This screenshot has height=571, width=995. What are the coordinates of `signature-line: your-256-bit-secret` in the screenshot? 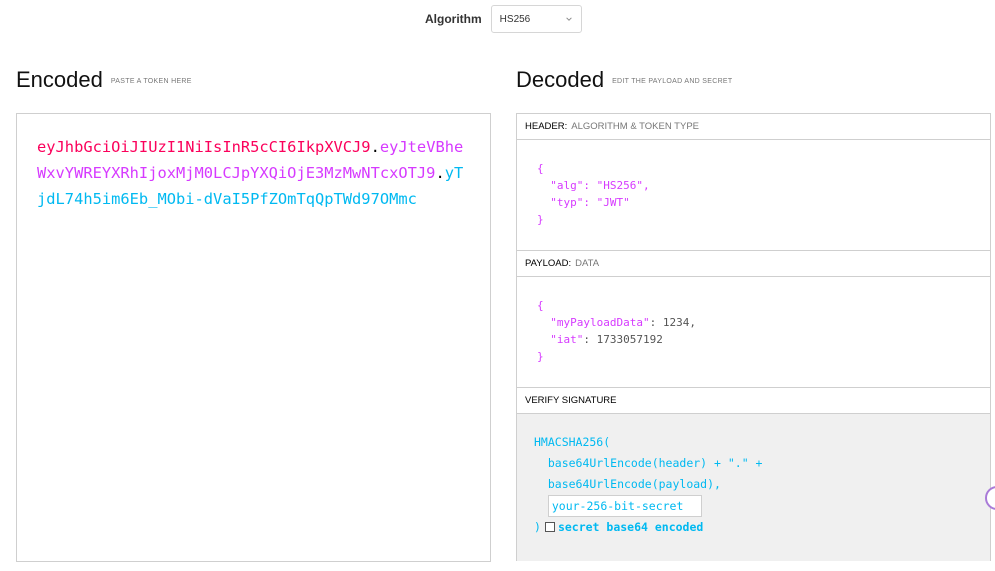 It's located at (762, 506).